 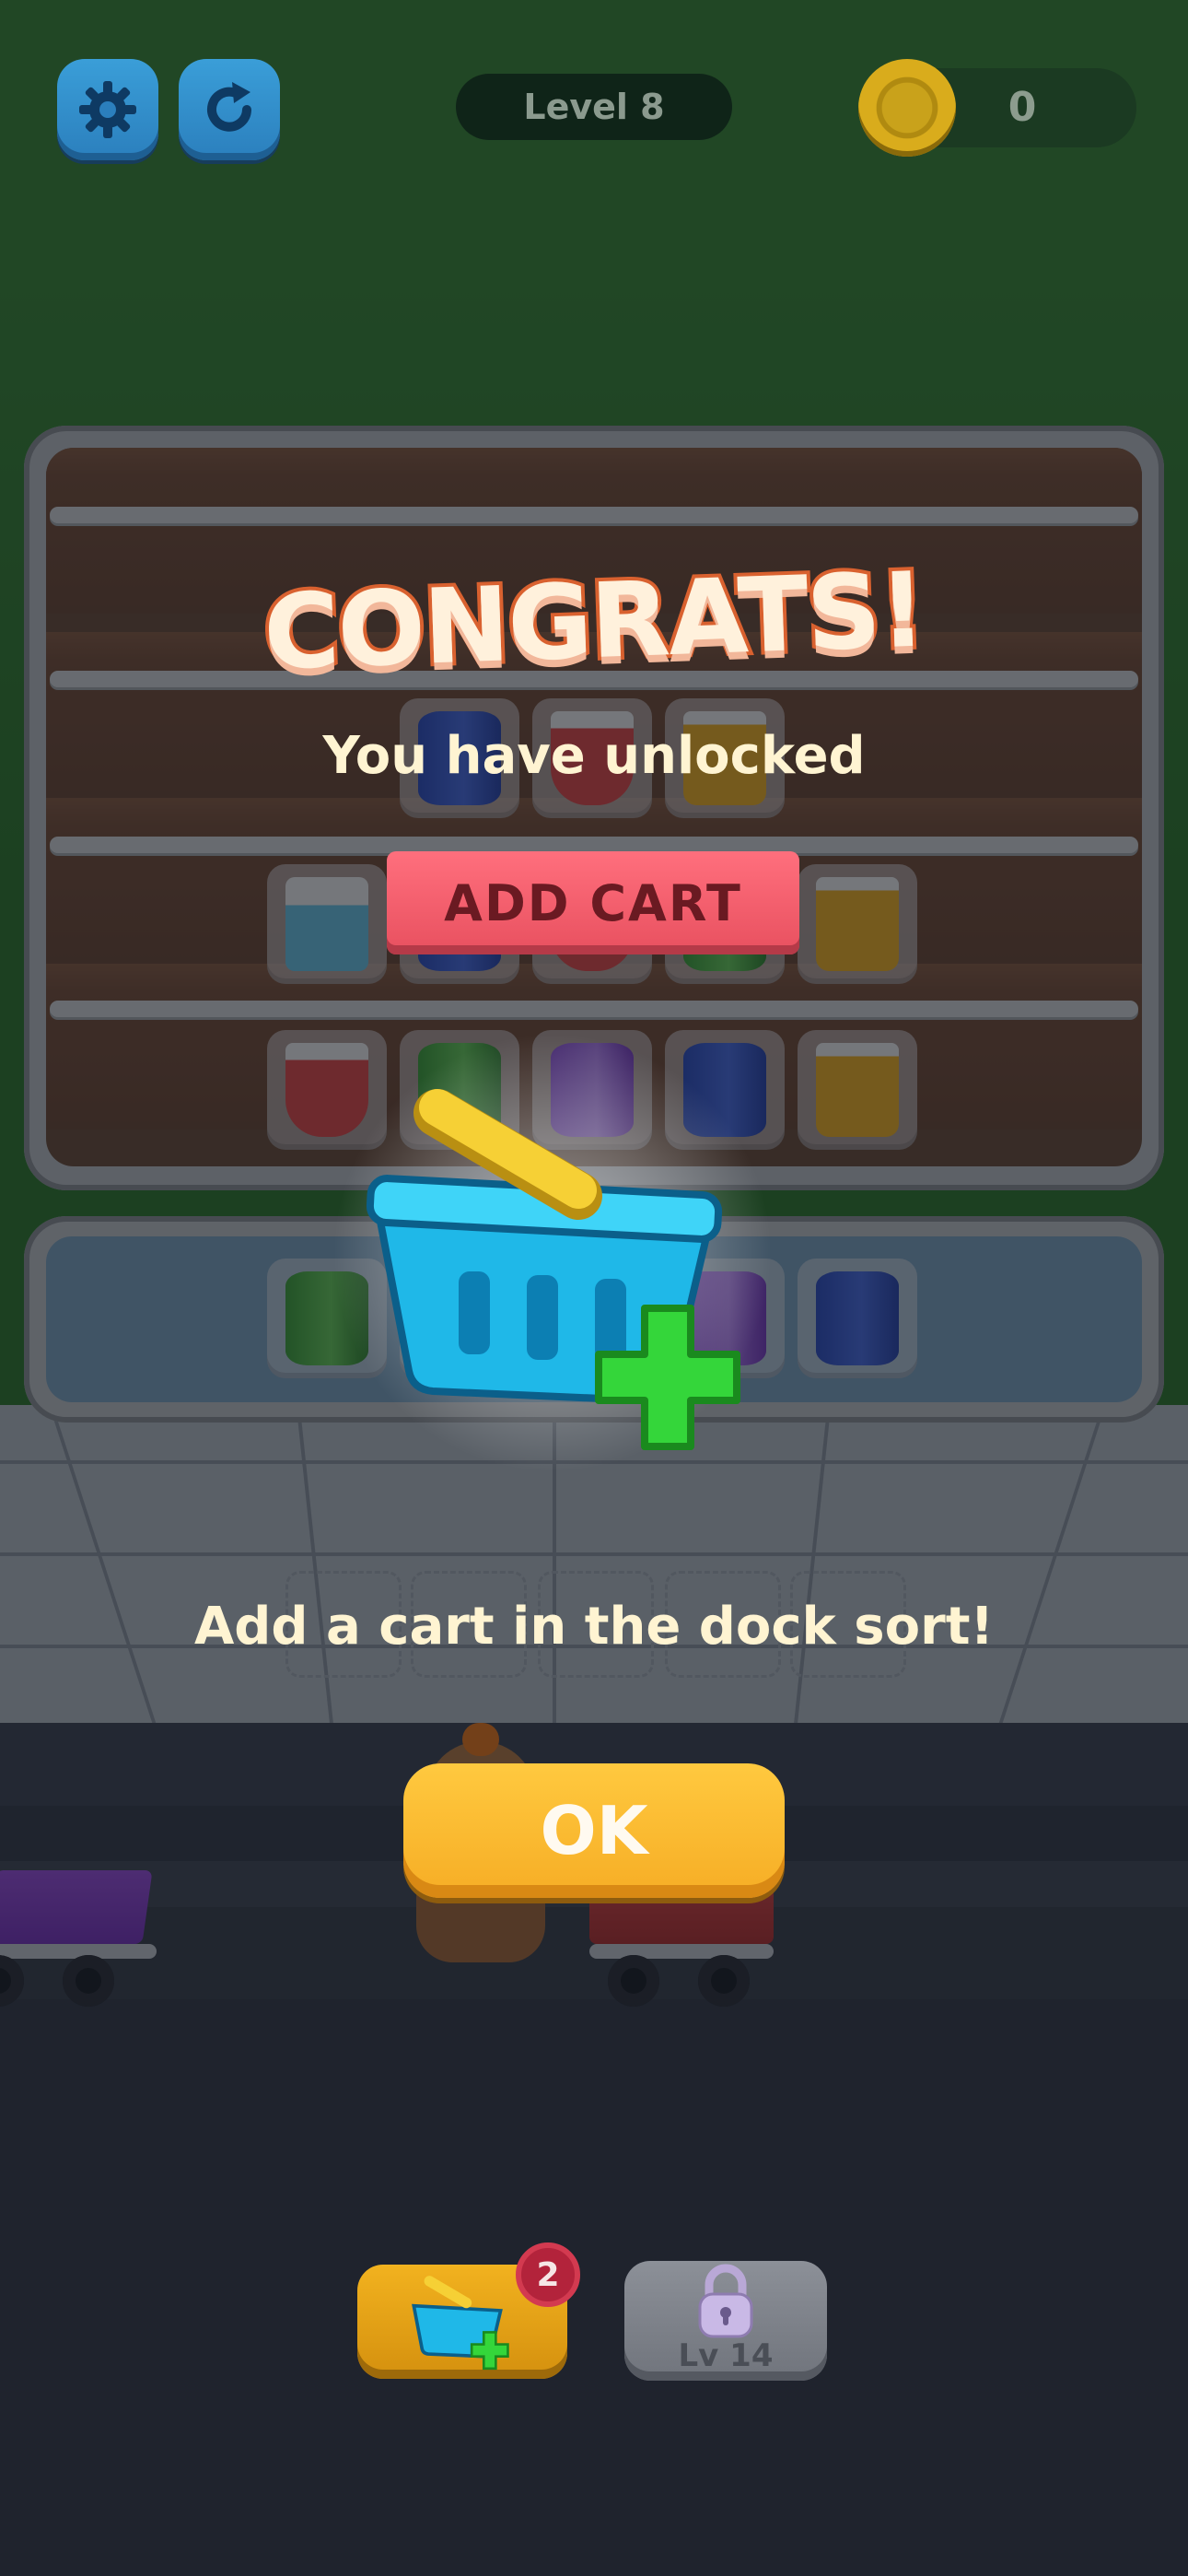 What do you see at coordinates (594, 755) in the screenshot?
I see `unlock-subtitle: You have unlocked` at bounding box center [594, 755].